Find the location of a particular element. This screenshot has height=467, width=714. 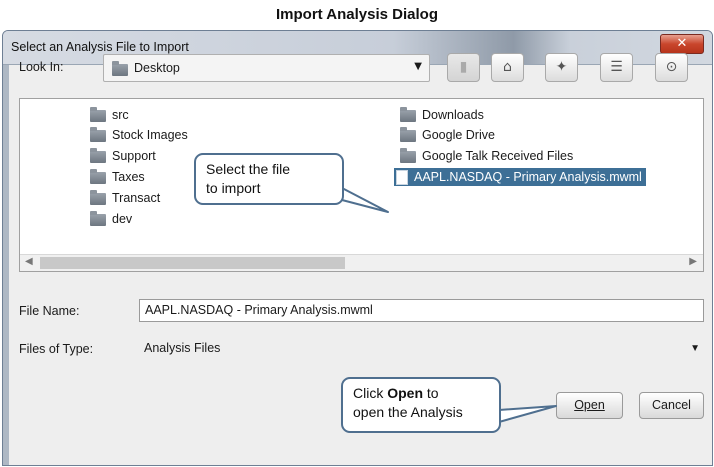

open-button: Open is located at coordinates (589, 405).